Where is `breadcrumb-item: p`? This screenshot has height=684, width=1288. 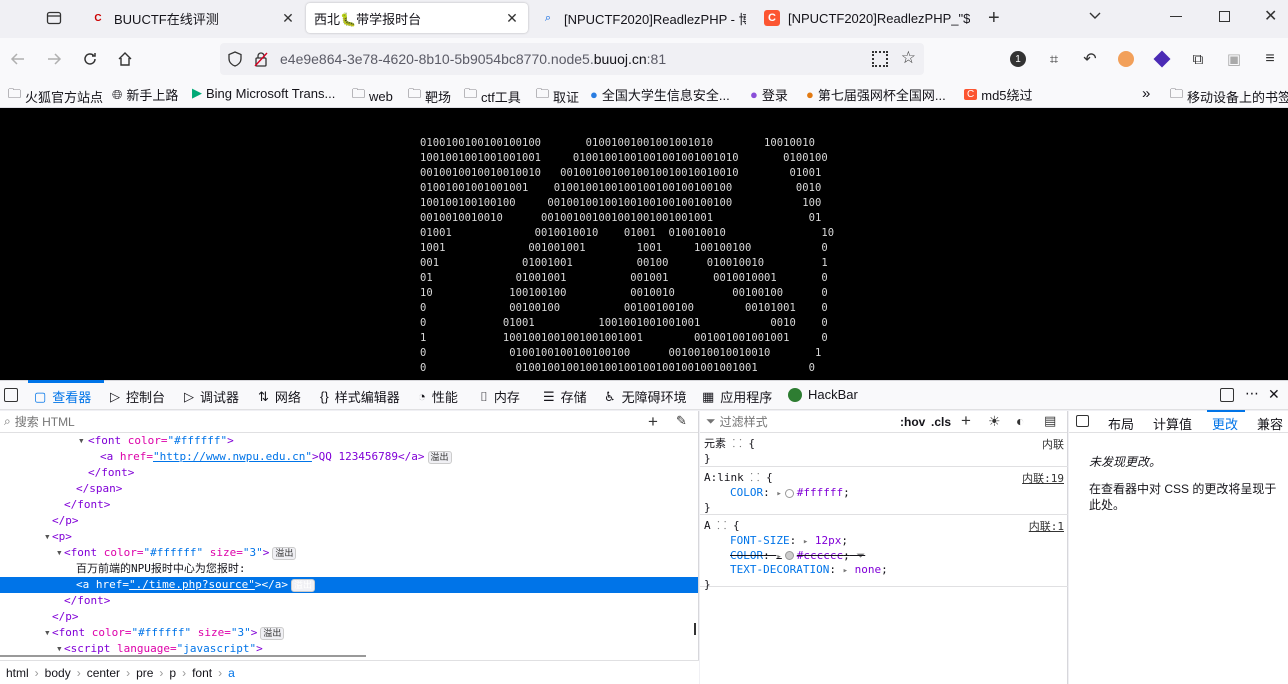
breadcrumb-item: p is located at coordinates (172, 673).